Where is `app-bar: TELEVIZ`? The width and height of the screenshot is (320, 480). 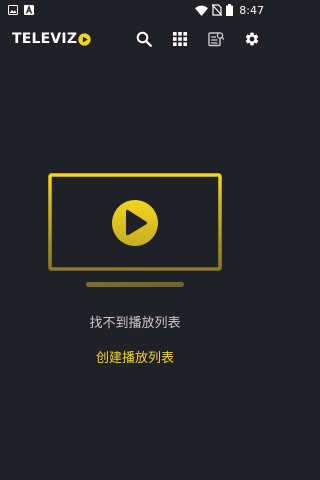
app-bar: TELEVIZ is located at coordinates (135, 39).